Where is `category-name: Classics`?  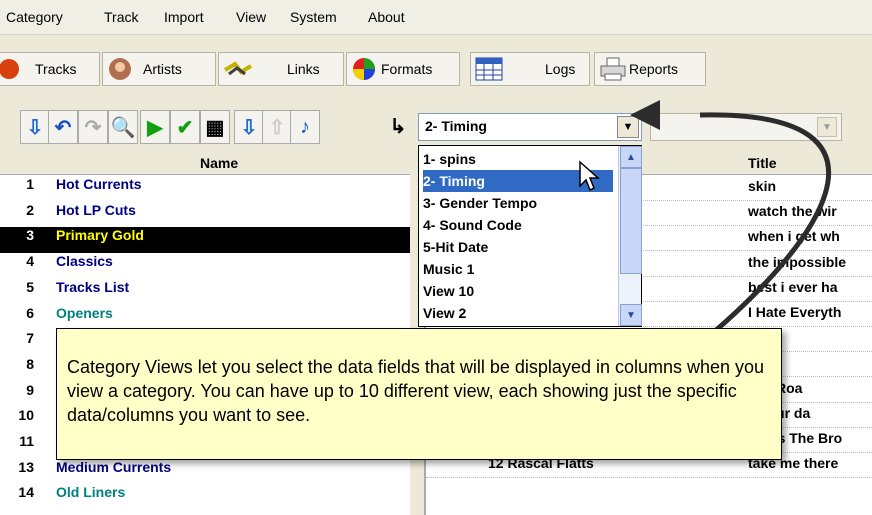
category-name: Classics is located at coordinates (84, 261).